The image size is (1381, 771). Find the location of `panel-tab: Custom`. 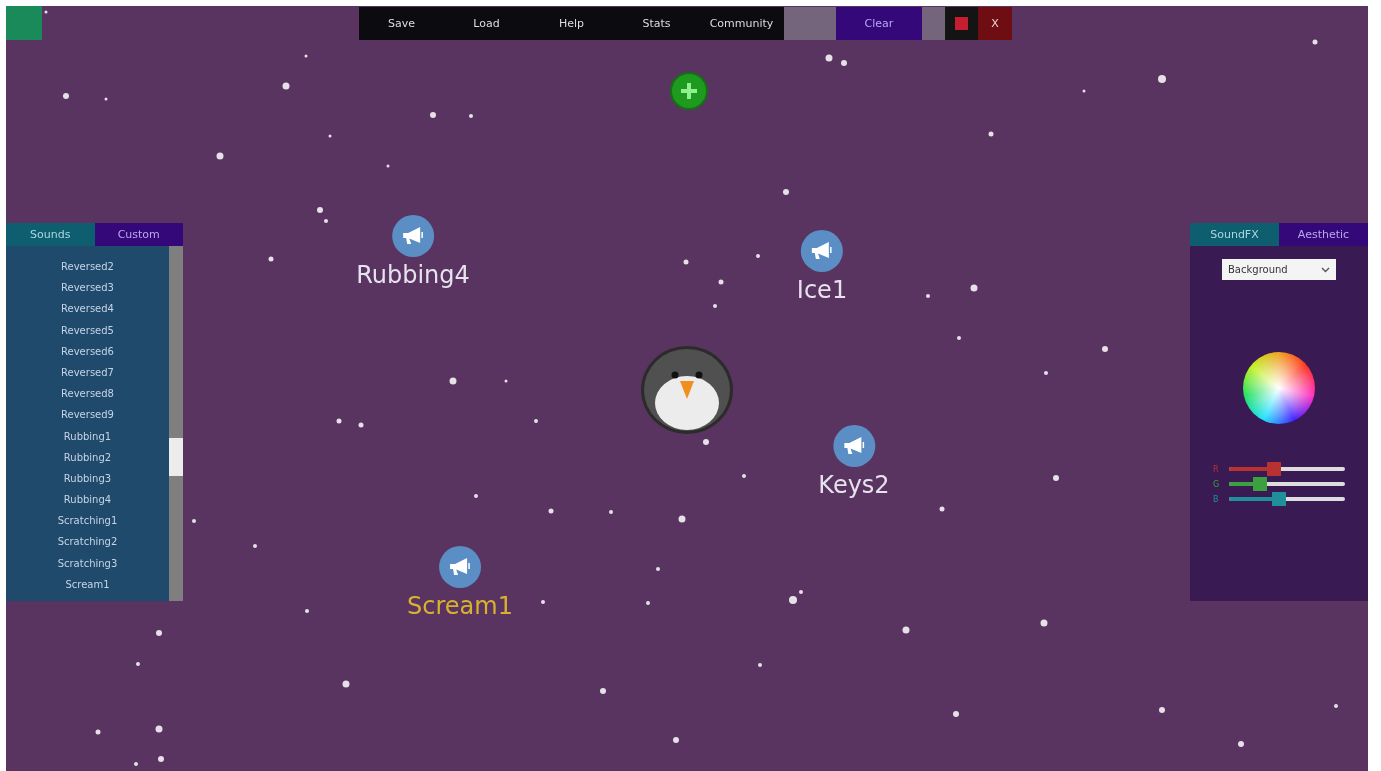

panel-tab: Custom is located at coordinates (138, 234).